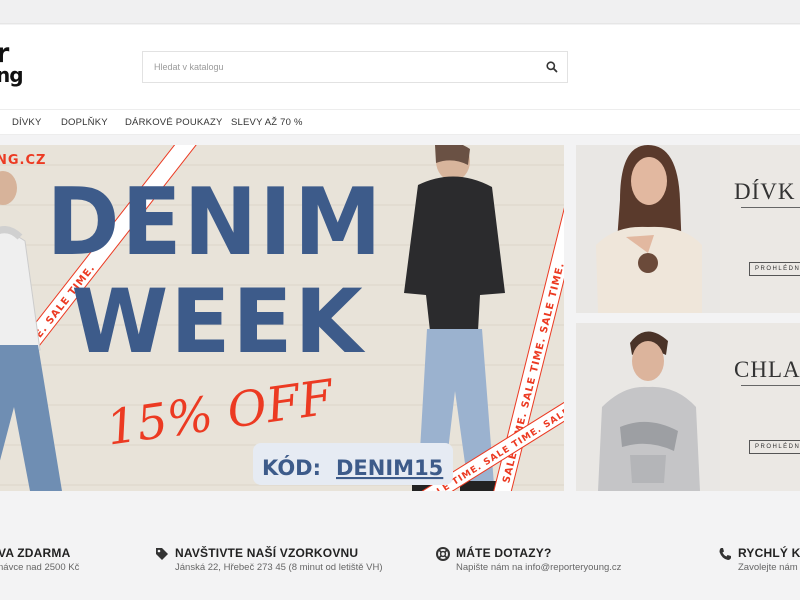  Describe the element at coordinates (539, 567) in the screenshot. I see `benefit-subtitle: Napište nám na info@reporteryoung.cz` at that location.